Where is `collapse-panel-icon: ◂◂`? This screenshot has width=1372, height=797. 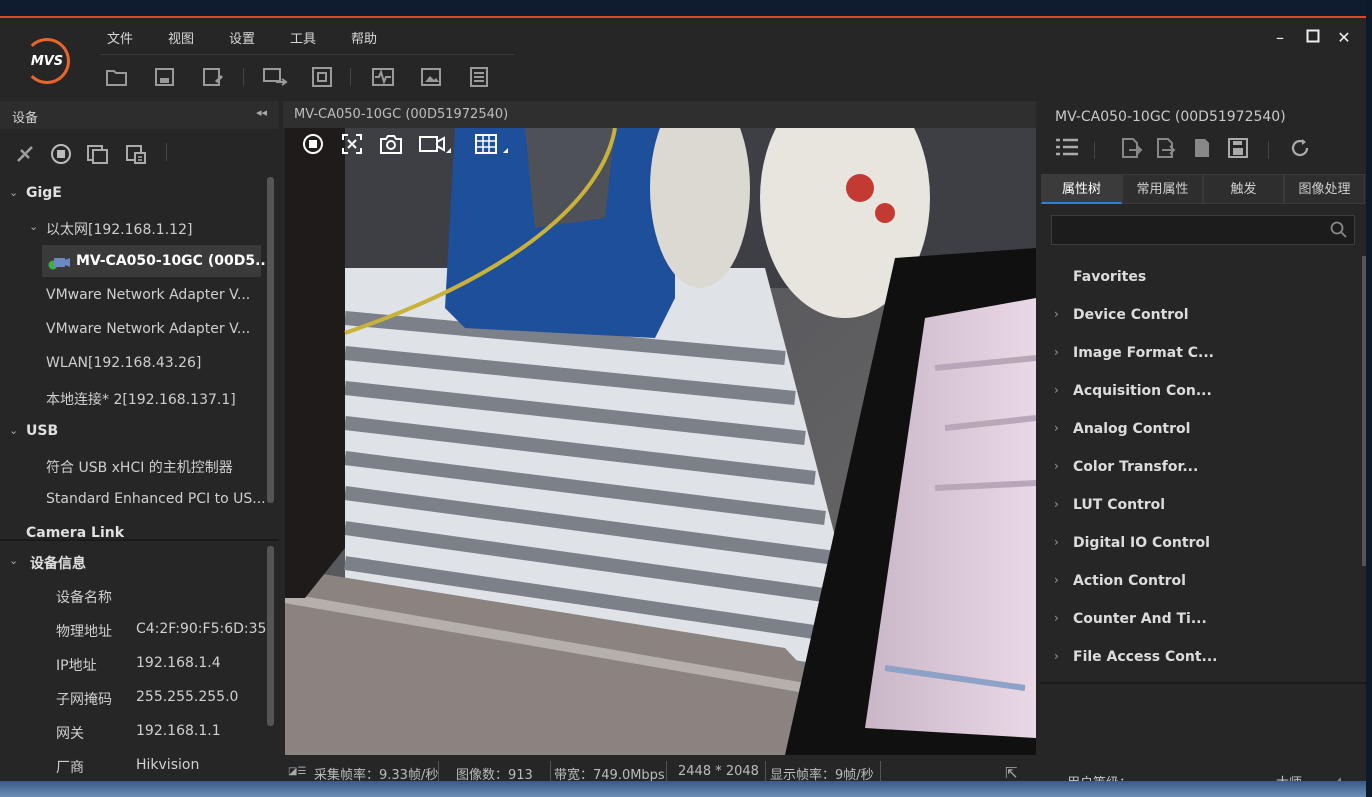
collapse-panel-icon: ◂◂ is located at coordinates (261, 112).